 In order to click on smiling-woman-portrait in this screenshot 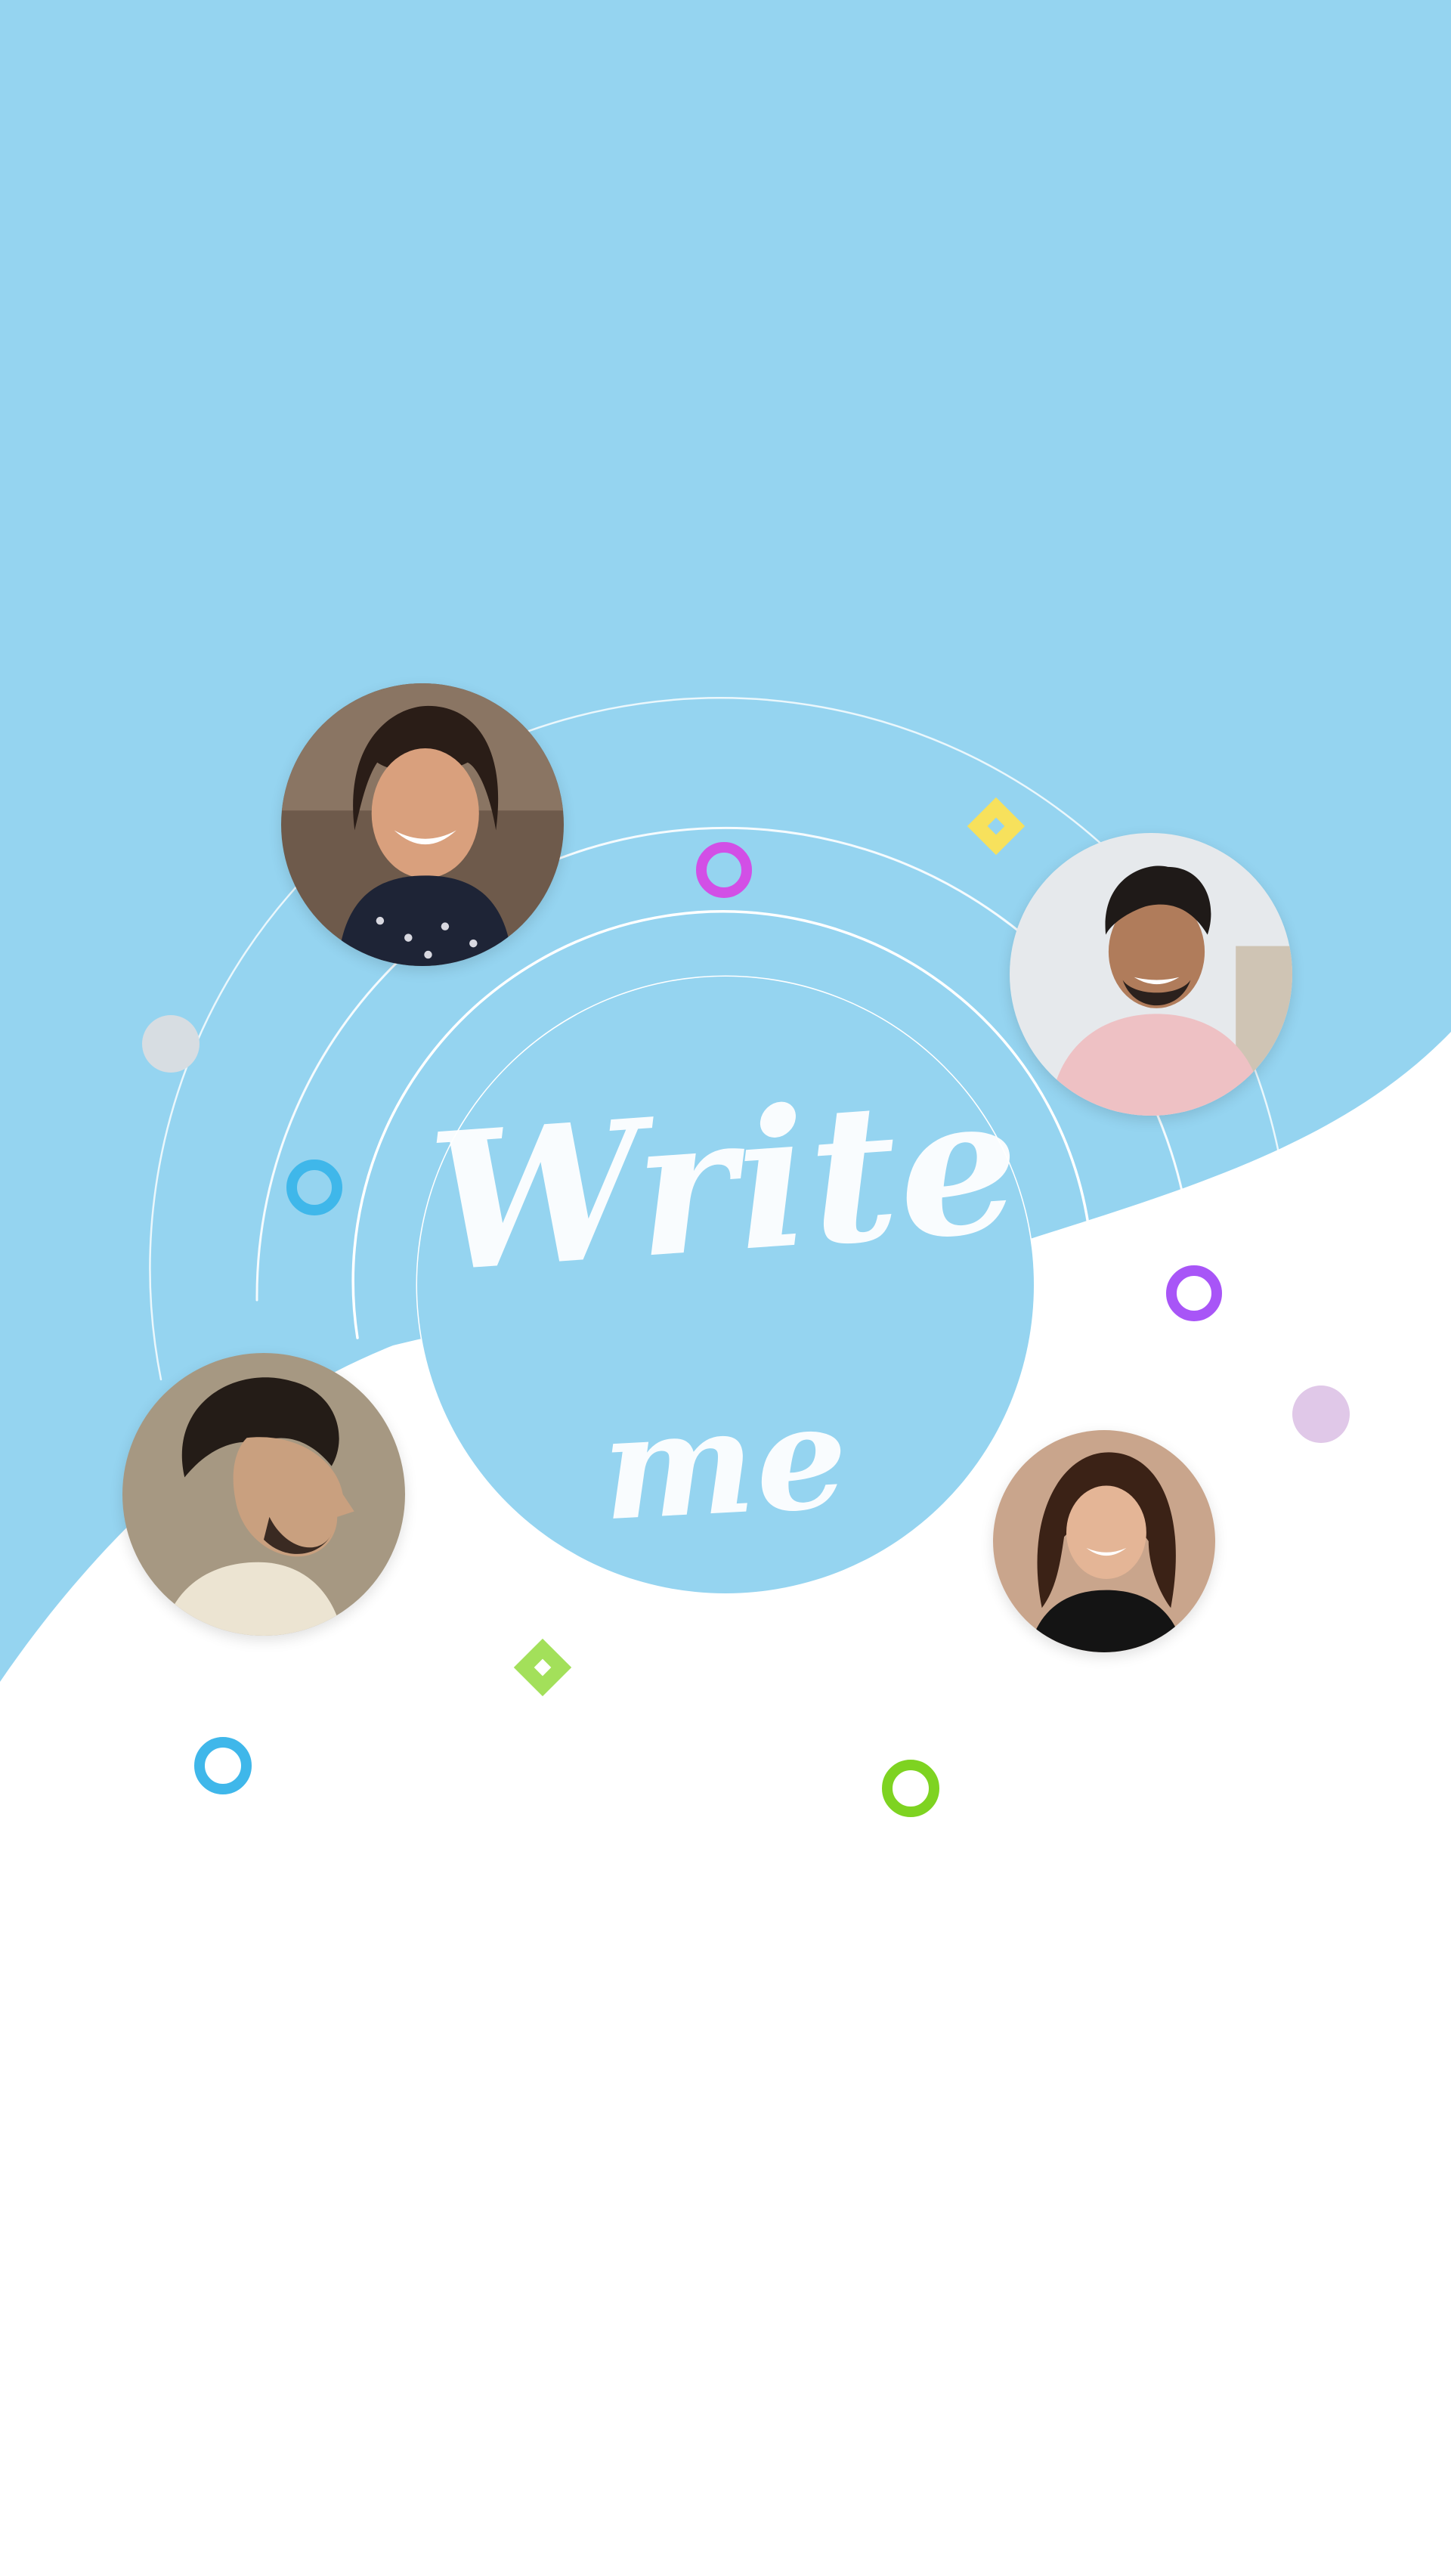, I will do `click(422, 824)`.